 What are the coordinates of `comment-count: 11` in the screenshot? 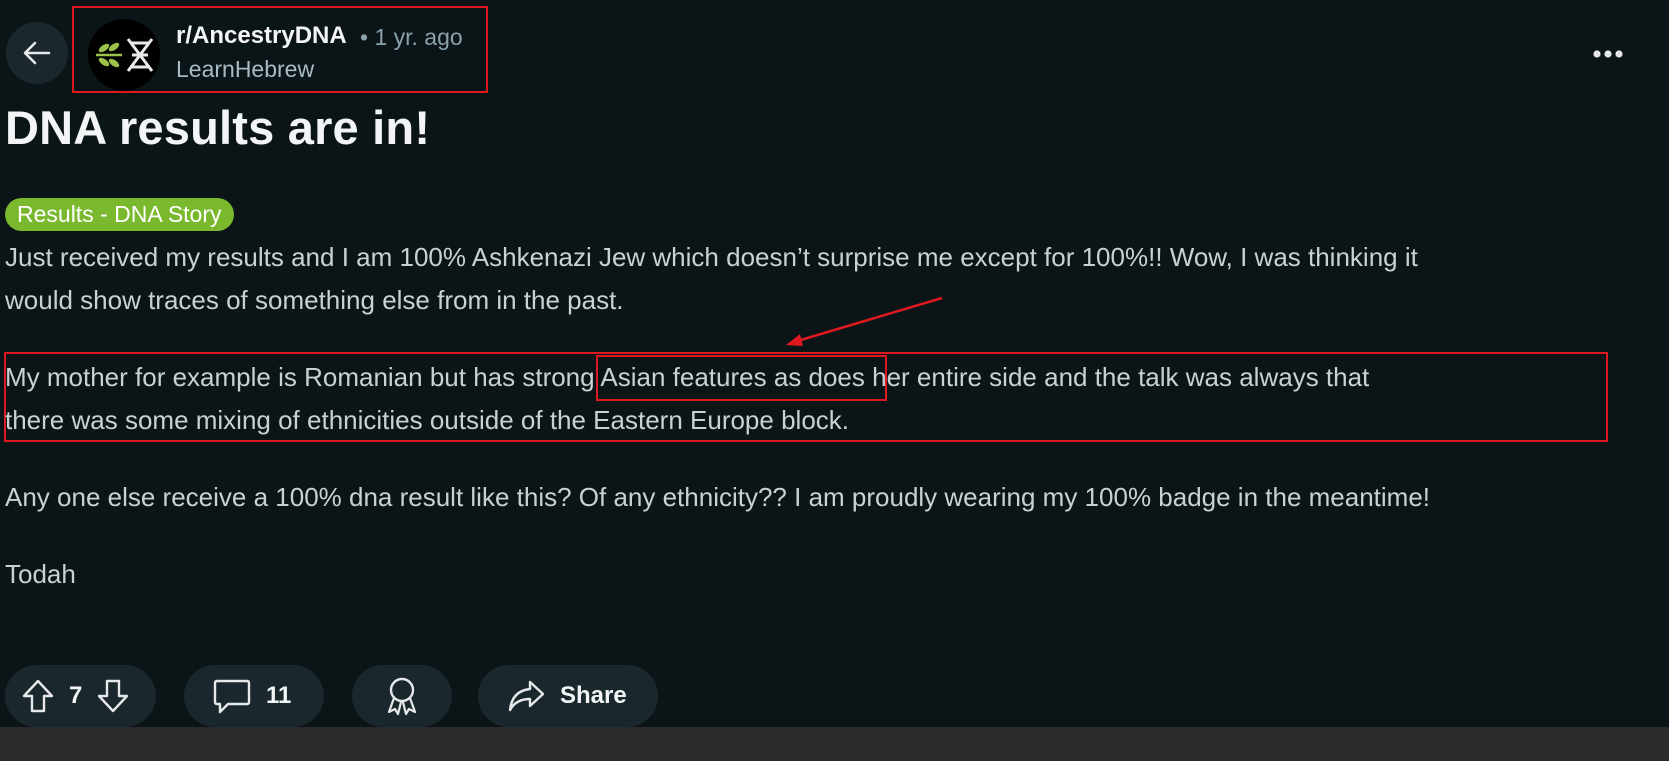 It's located at (279, 695).